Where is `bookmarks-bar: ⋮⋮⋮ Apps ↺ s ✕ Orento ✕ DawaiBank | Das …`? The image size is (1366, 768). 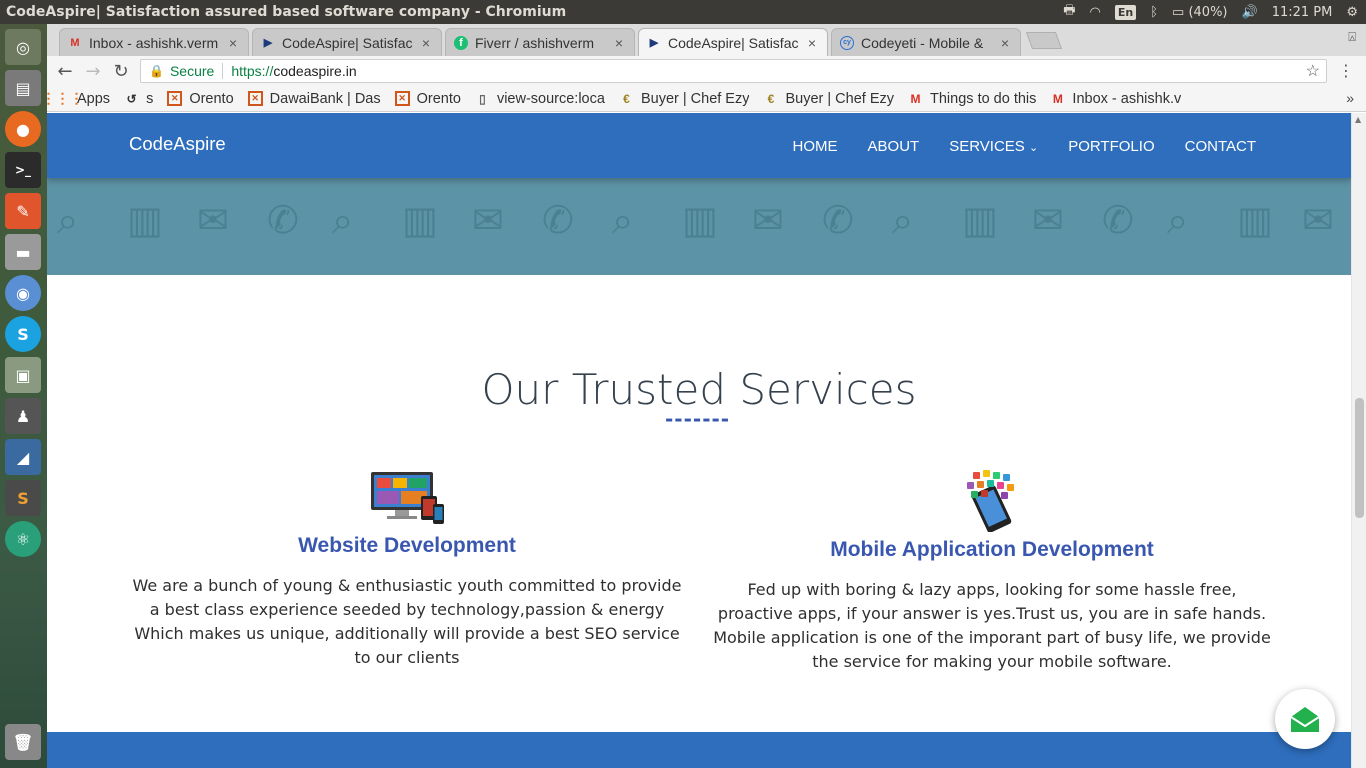
bookmarks-bar: ⋮⋮⋮ Apps ↺ s ✕ Orento ✕ DawaiBank | Das … is located at coordinates (706, 99).